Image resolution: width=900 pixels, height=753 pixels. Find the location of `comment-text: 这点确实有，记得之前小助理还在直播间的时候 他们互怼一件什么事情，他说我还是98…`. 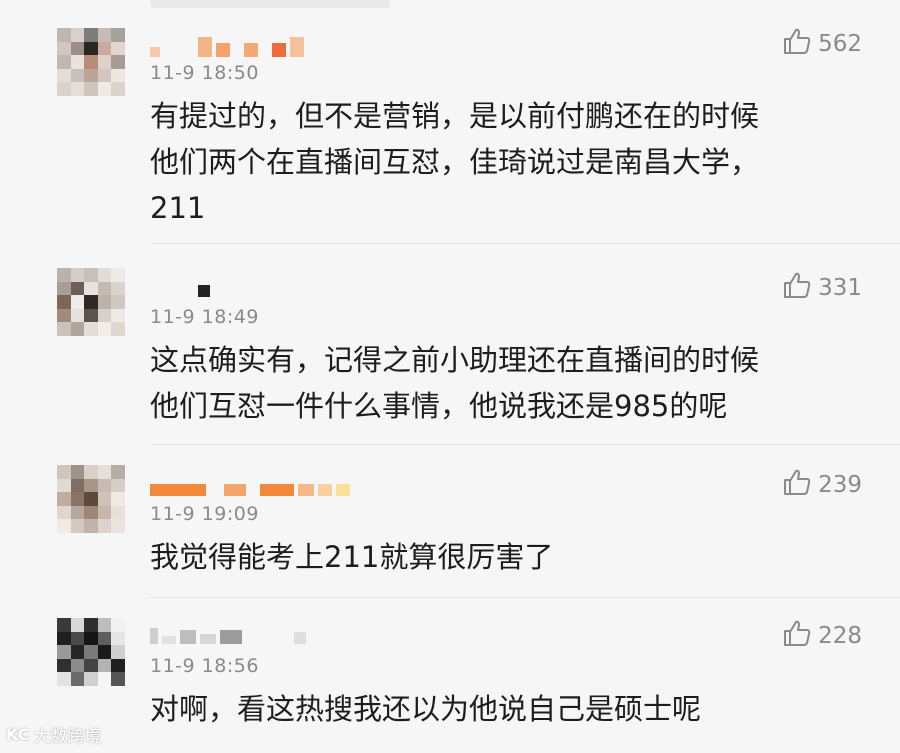

comment-text: 这点确实有，记得之前小助理还在直播间的时候 他们互怼一件什么事情，他说我还是98… is located at coordinates (455, 383).